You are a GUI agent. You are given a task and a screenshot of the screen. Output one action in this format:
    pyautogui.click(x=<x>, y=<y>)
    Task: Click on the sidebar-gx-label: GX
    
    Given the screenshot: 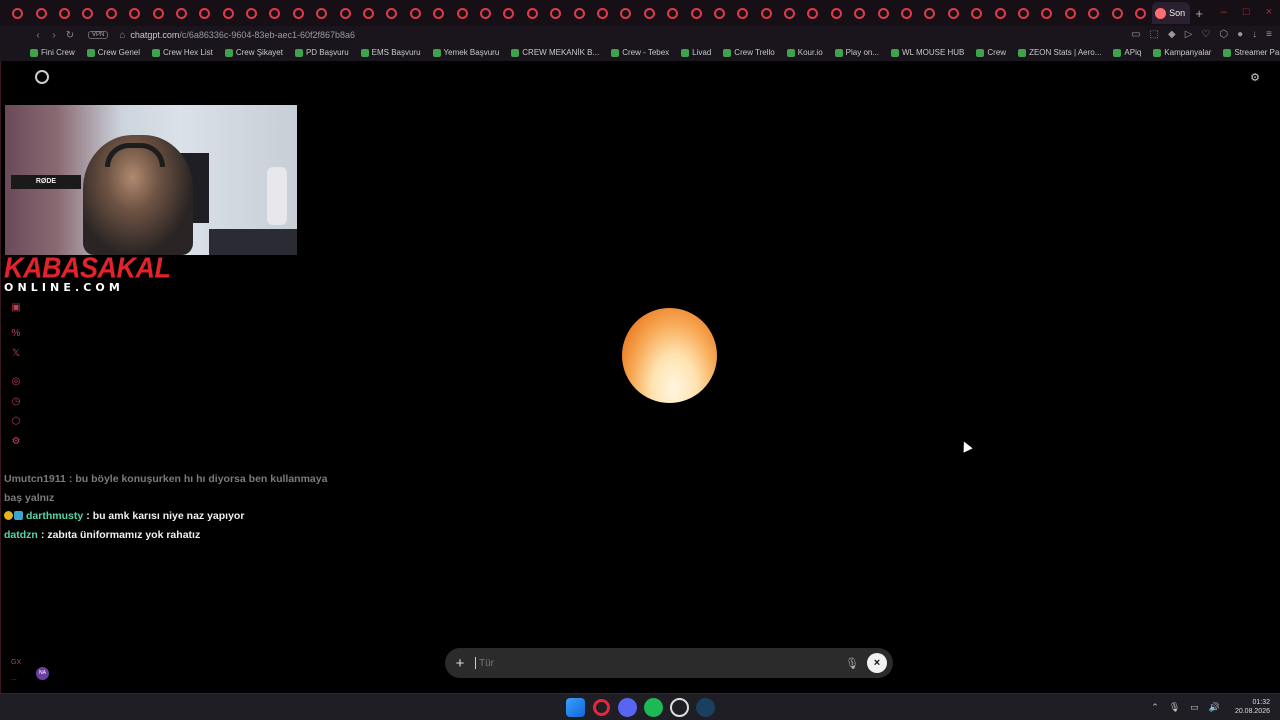 What is the action you would take?
    pyautogui.click(x=16, y=662)
    